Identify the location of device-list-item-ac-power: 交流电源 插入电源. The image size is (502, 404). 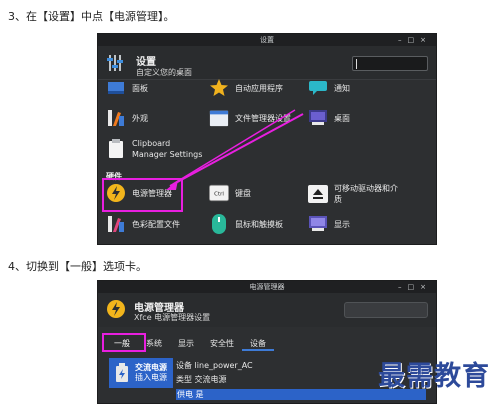
(141, 373).